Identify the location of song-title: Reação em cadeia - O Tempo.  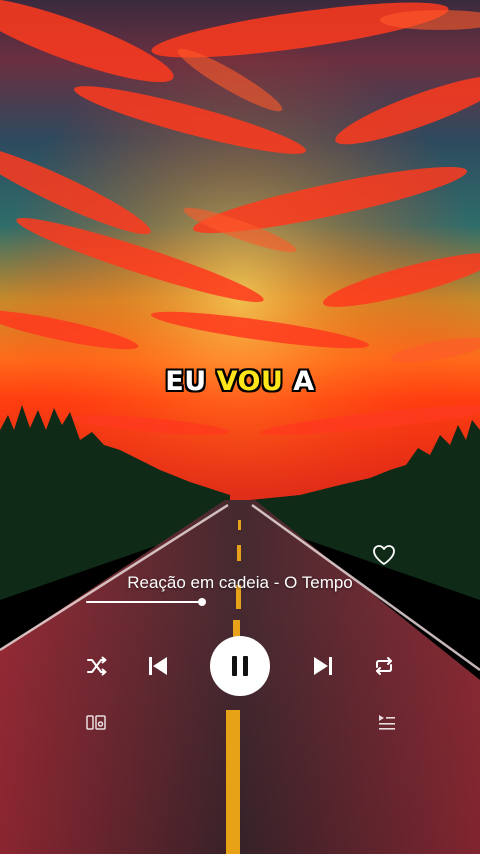
(240, 582).